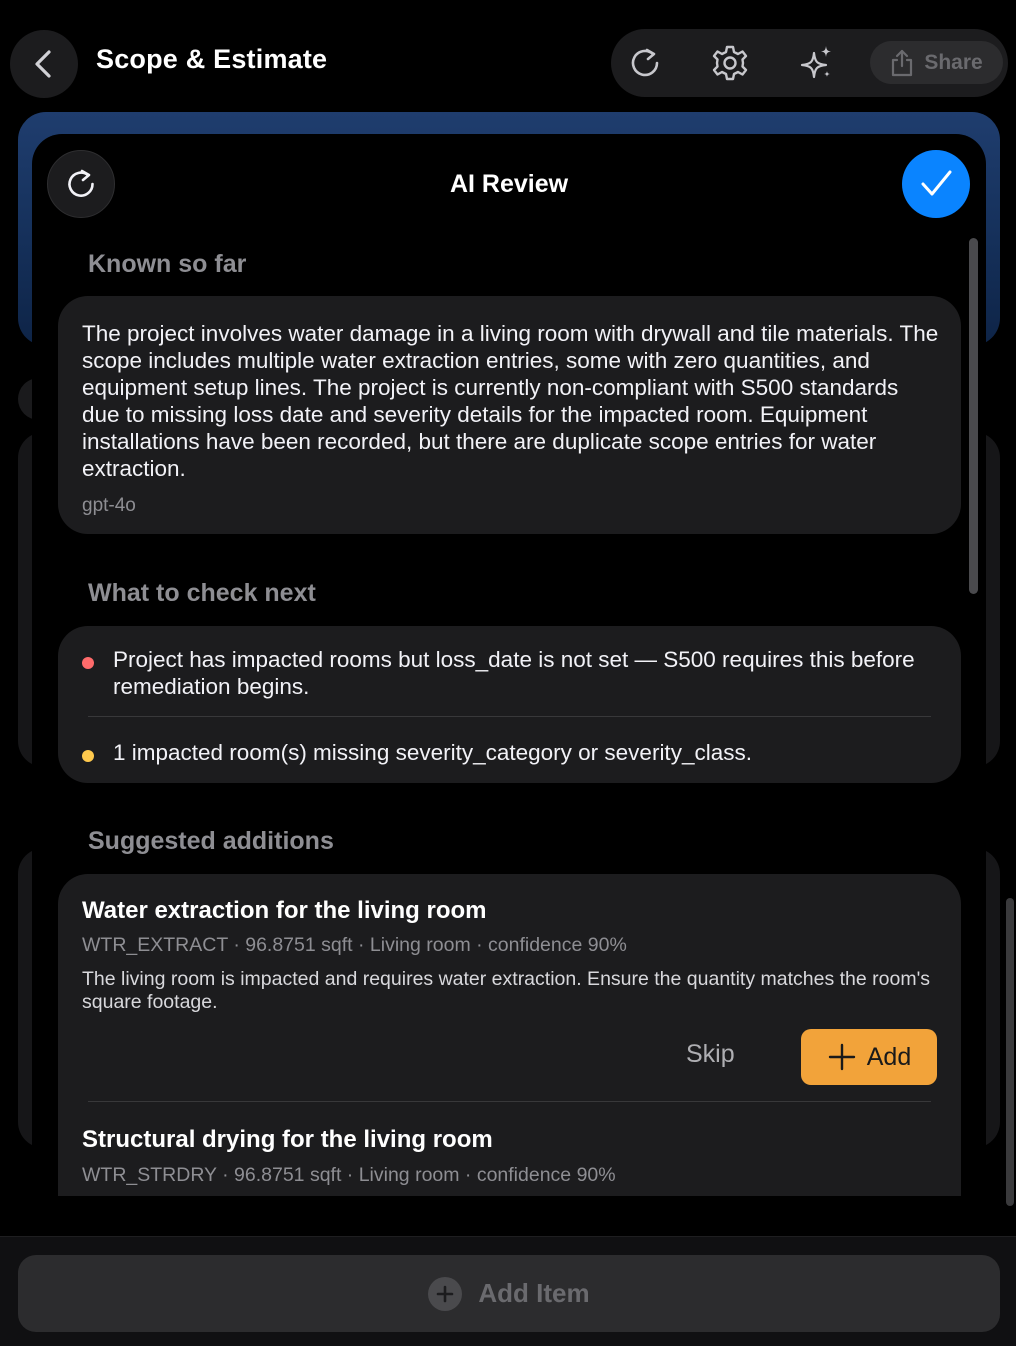 The height and width of the screenshot is (1346, 1016). What do you see at coordinates (109, 505) in the screenshot?
I see `model-label: gpt-4o` at bounding box center [109, 505].